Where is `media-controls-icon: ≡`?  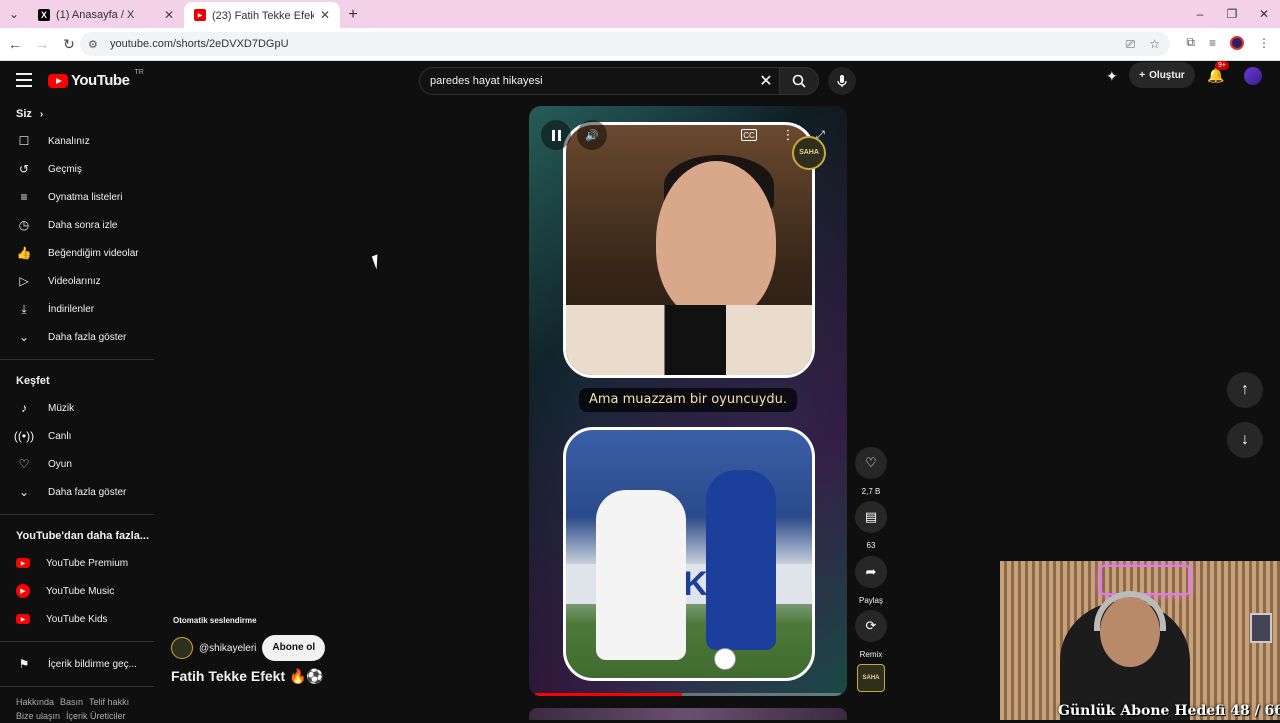
media-controls-icon: ≡ is located at coordinates (1212, 43).